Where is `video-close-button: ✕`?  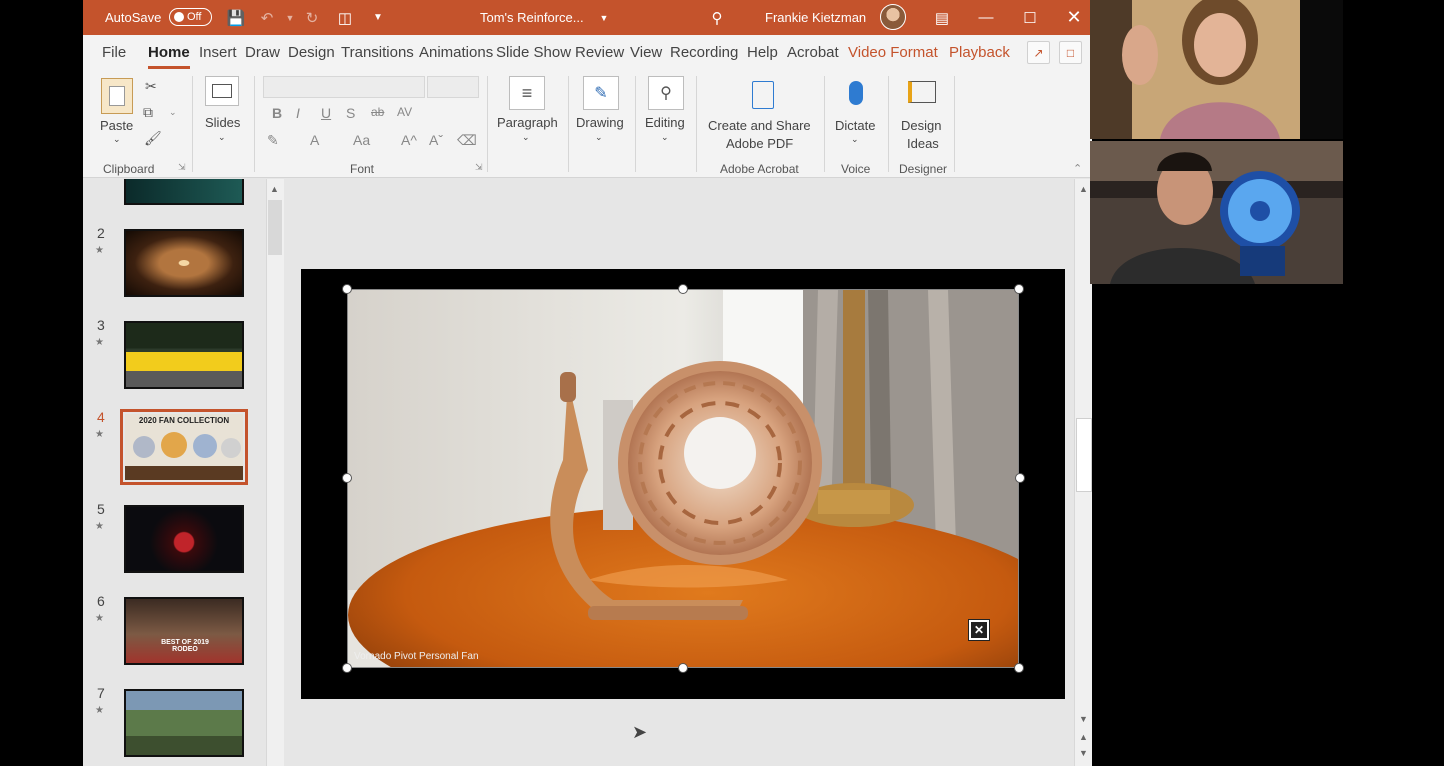 video-close-button: ✕ is located at coordinates (979, 630).